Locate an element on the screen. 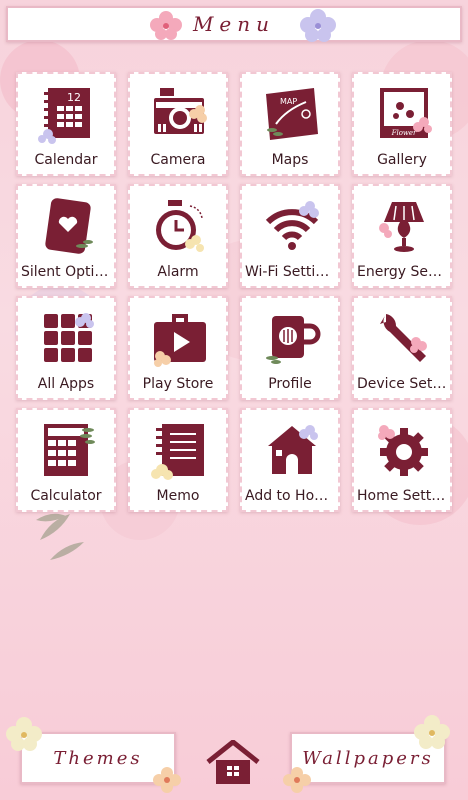 This screenshot has width=468, height=800. tile-label: Calculator is located at coordinates (66, 496).